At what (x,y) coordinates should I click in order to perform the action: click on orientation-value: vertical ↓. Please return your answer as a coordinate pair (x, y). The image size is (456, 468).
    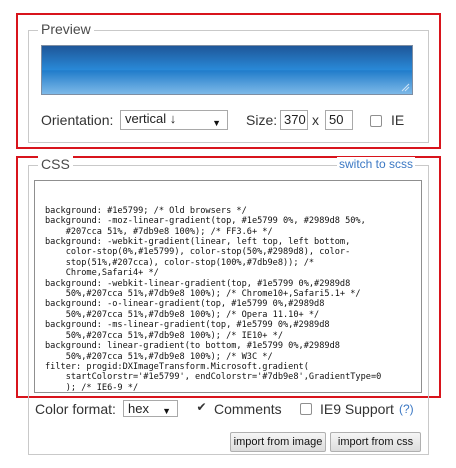
    Looking at the image, I should click on (151, 118).